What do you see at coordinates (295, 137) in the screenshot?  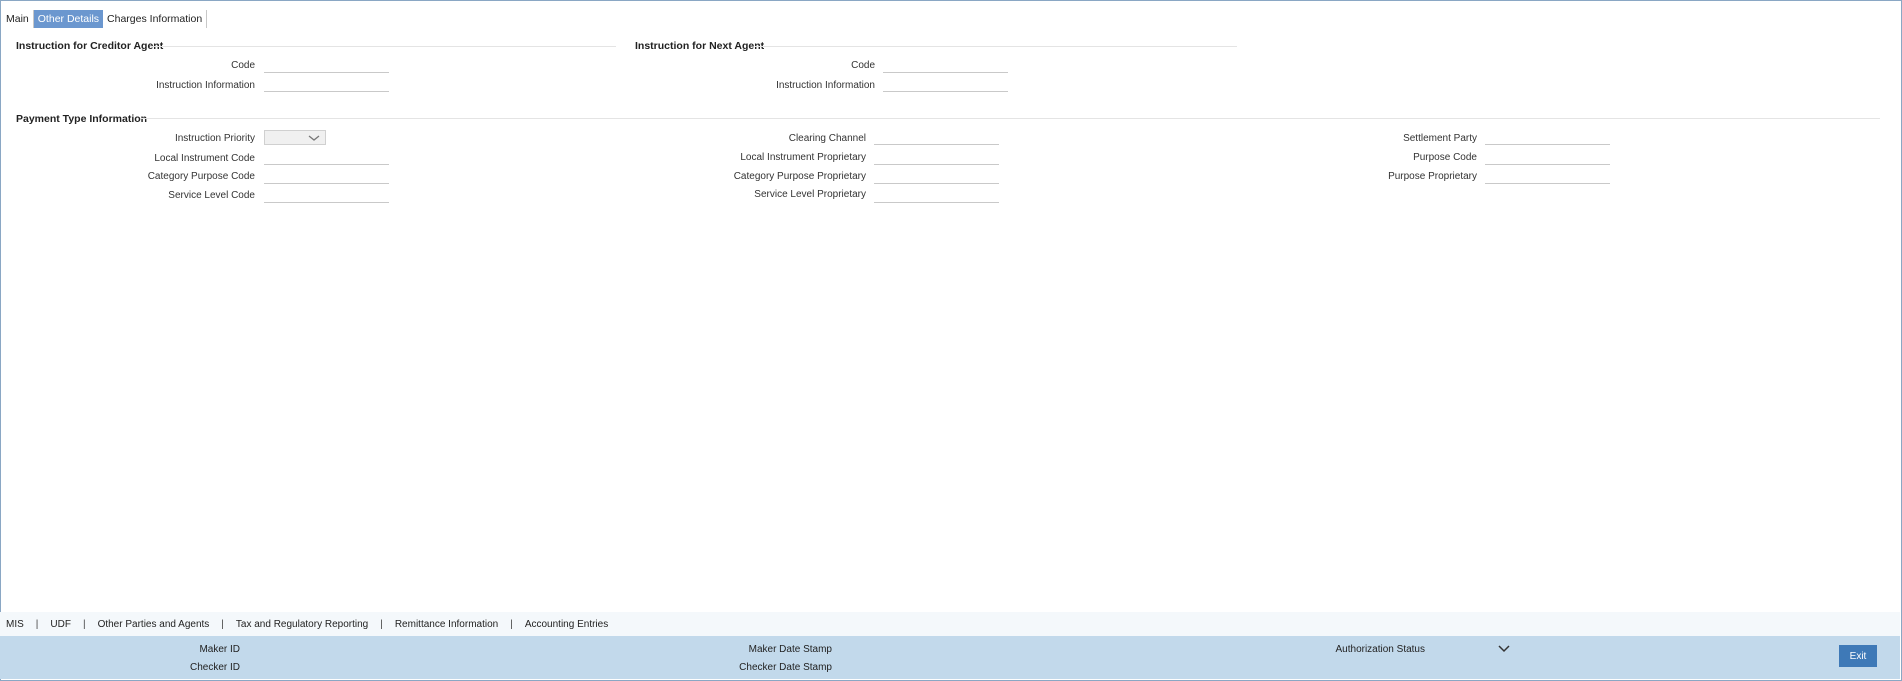 I see `instruction-priority-select` at bounding box center [295, 137].